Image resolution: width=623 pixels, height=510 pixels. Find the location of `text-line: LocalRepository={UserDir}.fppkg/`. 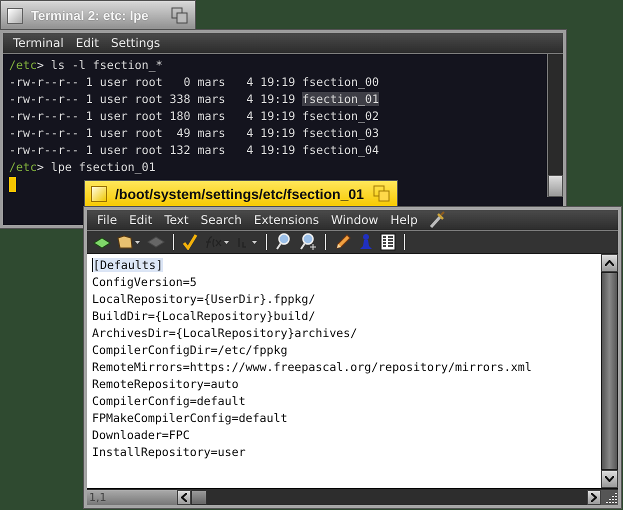

text-line: LocalRepository={UserDir}.fppkg/ is located at coordinates (204, 299).